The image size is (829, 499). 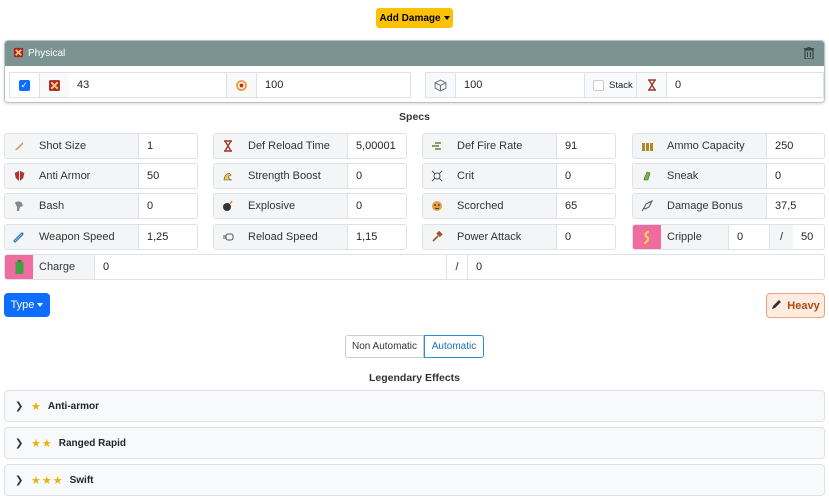 What do you see at coordinates (47, 53) in the screenshot?
I see `damage-type-title: Physical` at bounding box center [47, 53].